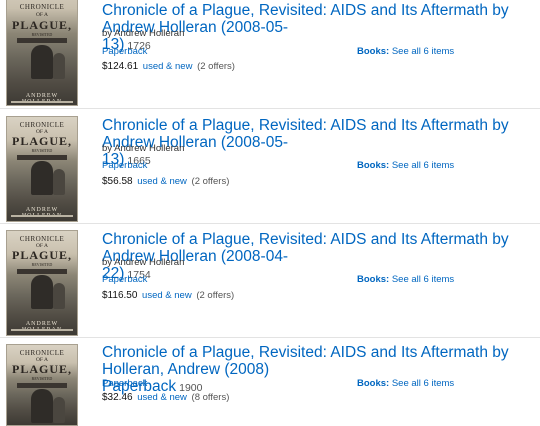 The image size is (540, 426). I want to click on price-line: $32.46 used & new (8 offers), so click(165, 397).